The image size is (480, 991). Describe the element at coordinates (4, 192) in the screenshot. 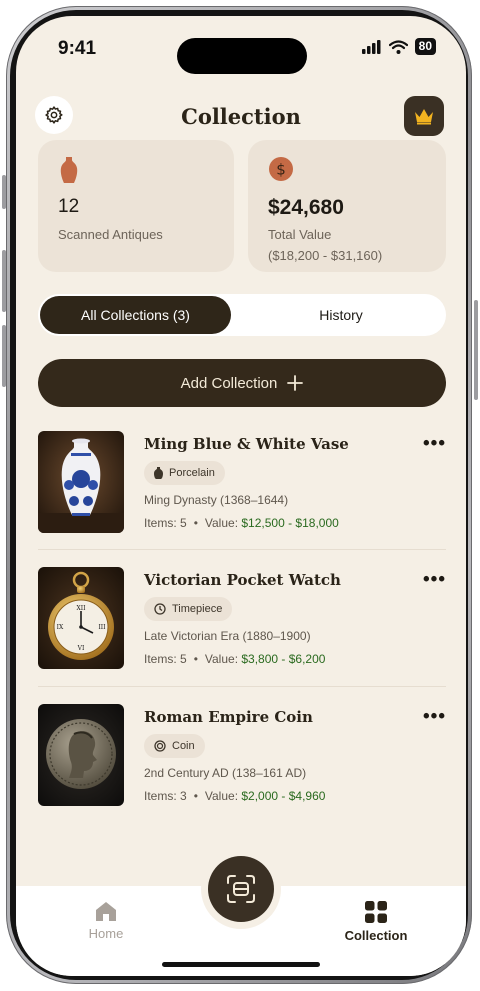

I see `action-button` at that location.